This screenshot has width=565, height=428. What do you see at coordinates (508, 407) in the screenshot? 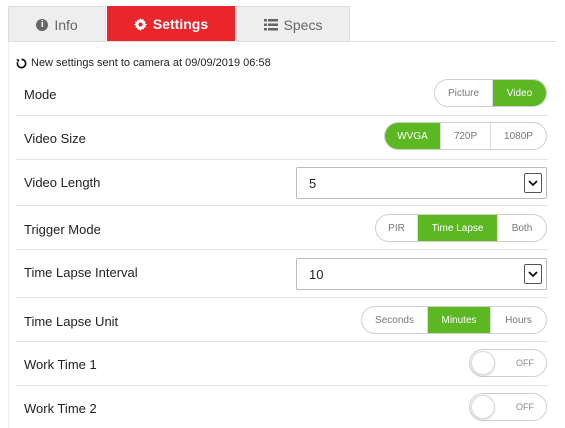
I see `work-time-2-toggle: OFF` at bounding box center [508, 407].